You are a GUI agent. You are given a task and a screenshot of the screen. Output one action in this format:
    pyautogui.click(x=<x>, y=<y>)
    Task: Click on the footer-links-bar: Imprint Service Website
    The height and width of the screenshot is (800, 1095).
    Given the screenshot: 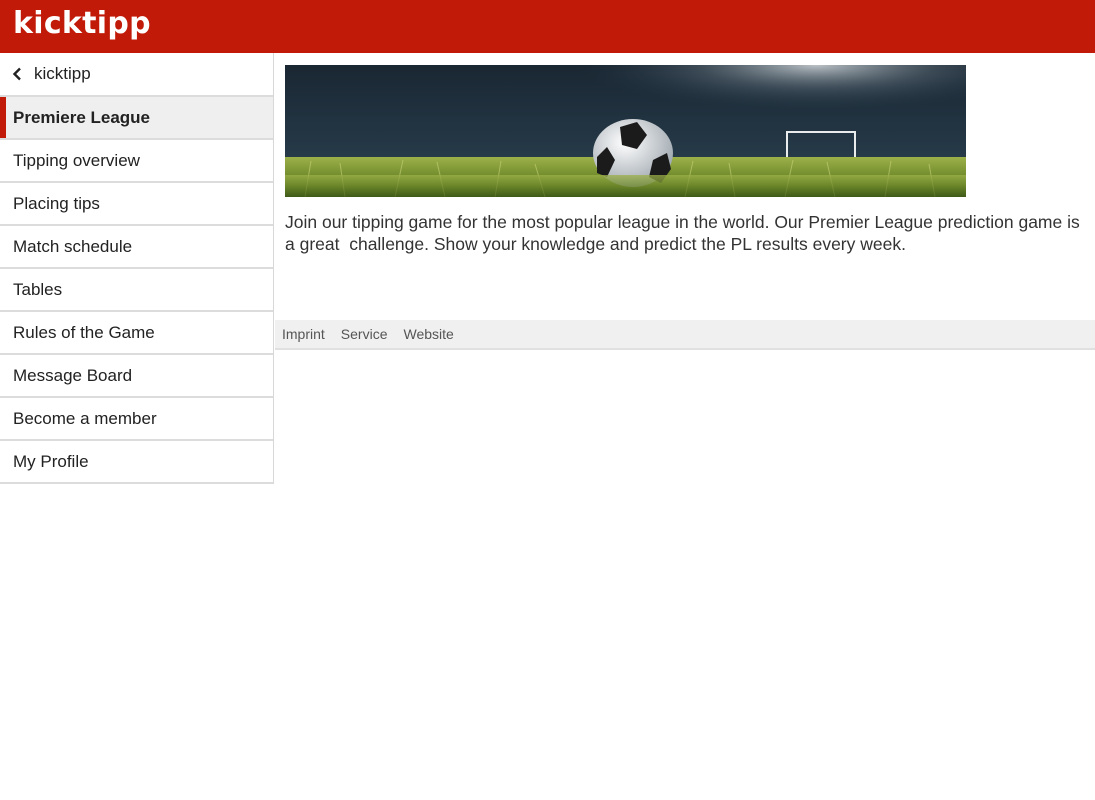 What is the action you would take?
    pyautogui.click(x=685, y=335)
    